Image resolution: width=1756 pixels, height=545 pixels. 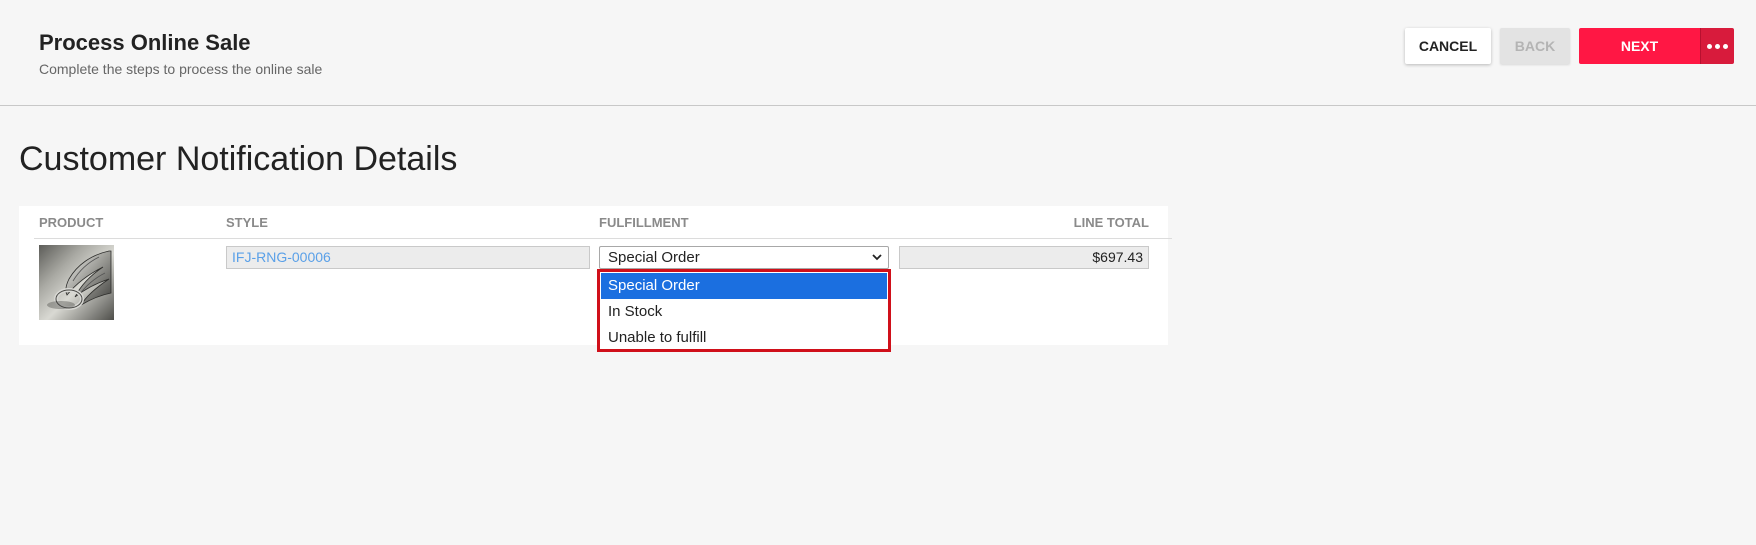 What do you see at coordinates (247, 222) in the screenshot?
I see `column-header-style: STYLE` at bounding box center [247, 222].